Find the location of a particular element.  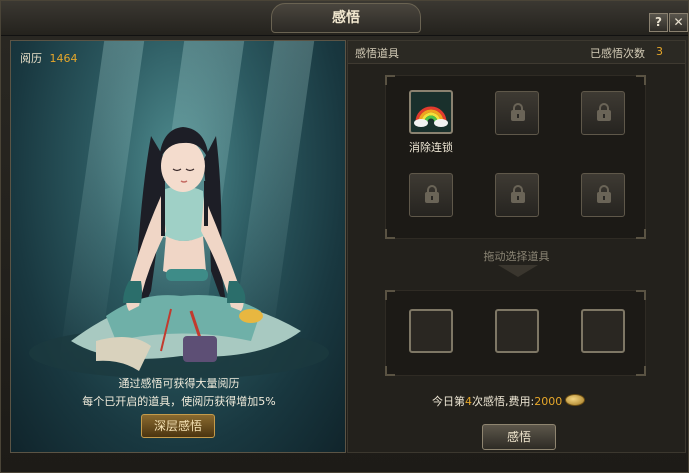

item-label-eliminate-chain: 消除连锁 is located at coordinates (431, 147).